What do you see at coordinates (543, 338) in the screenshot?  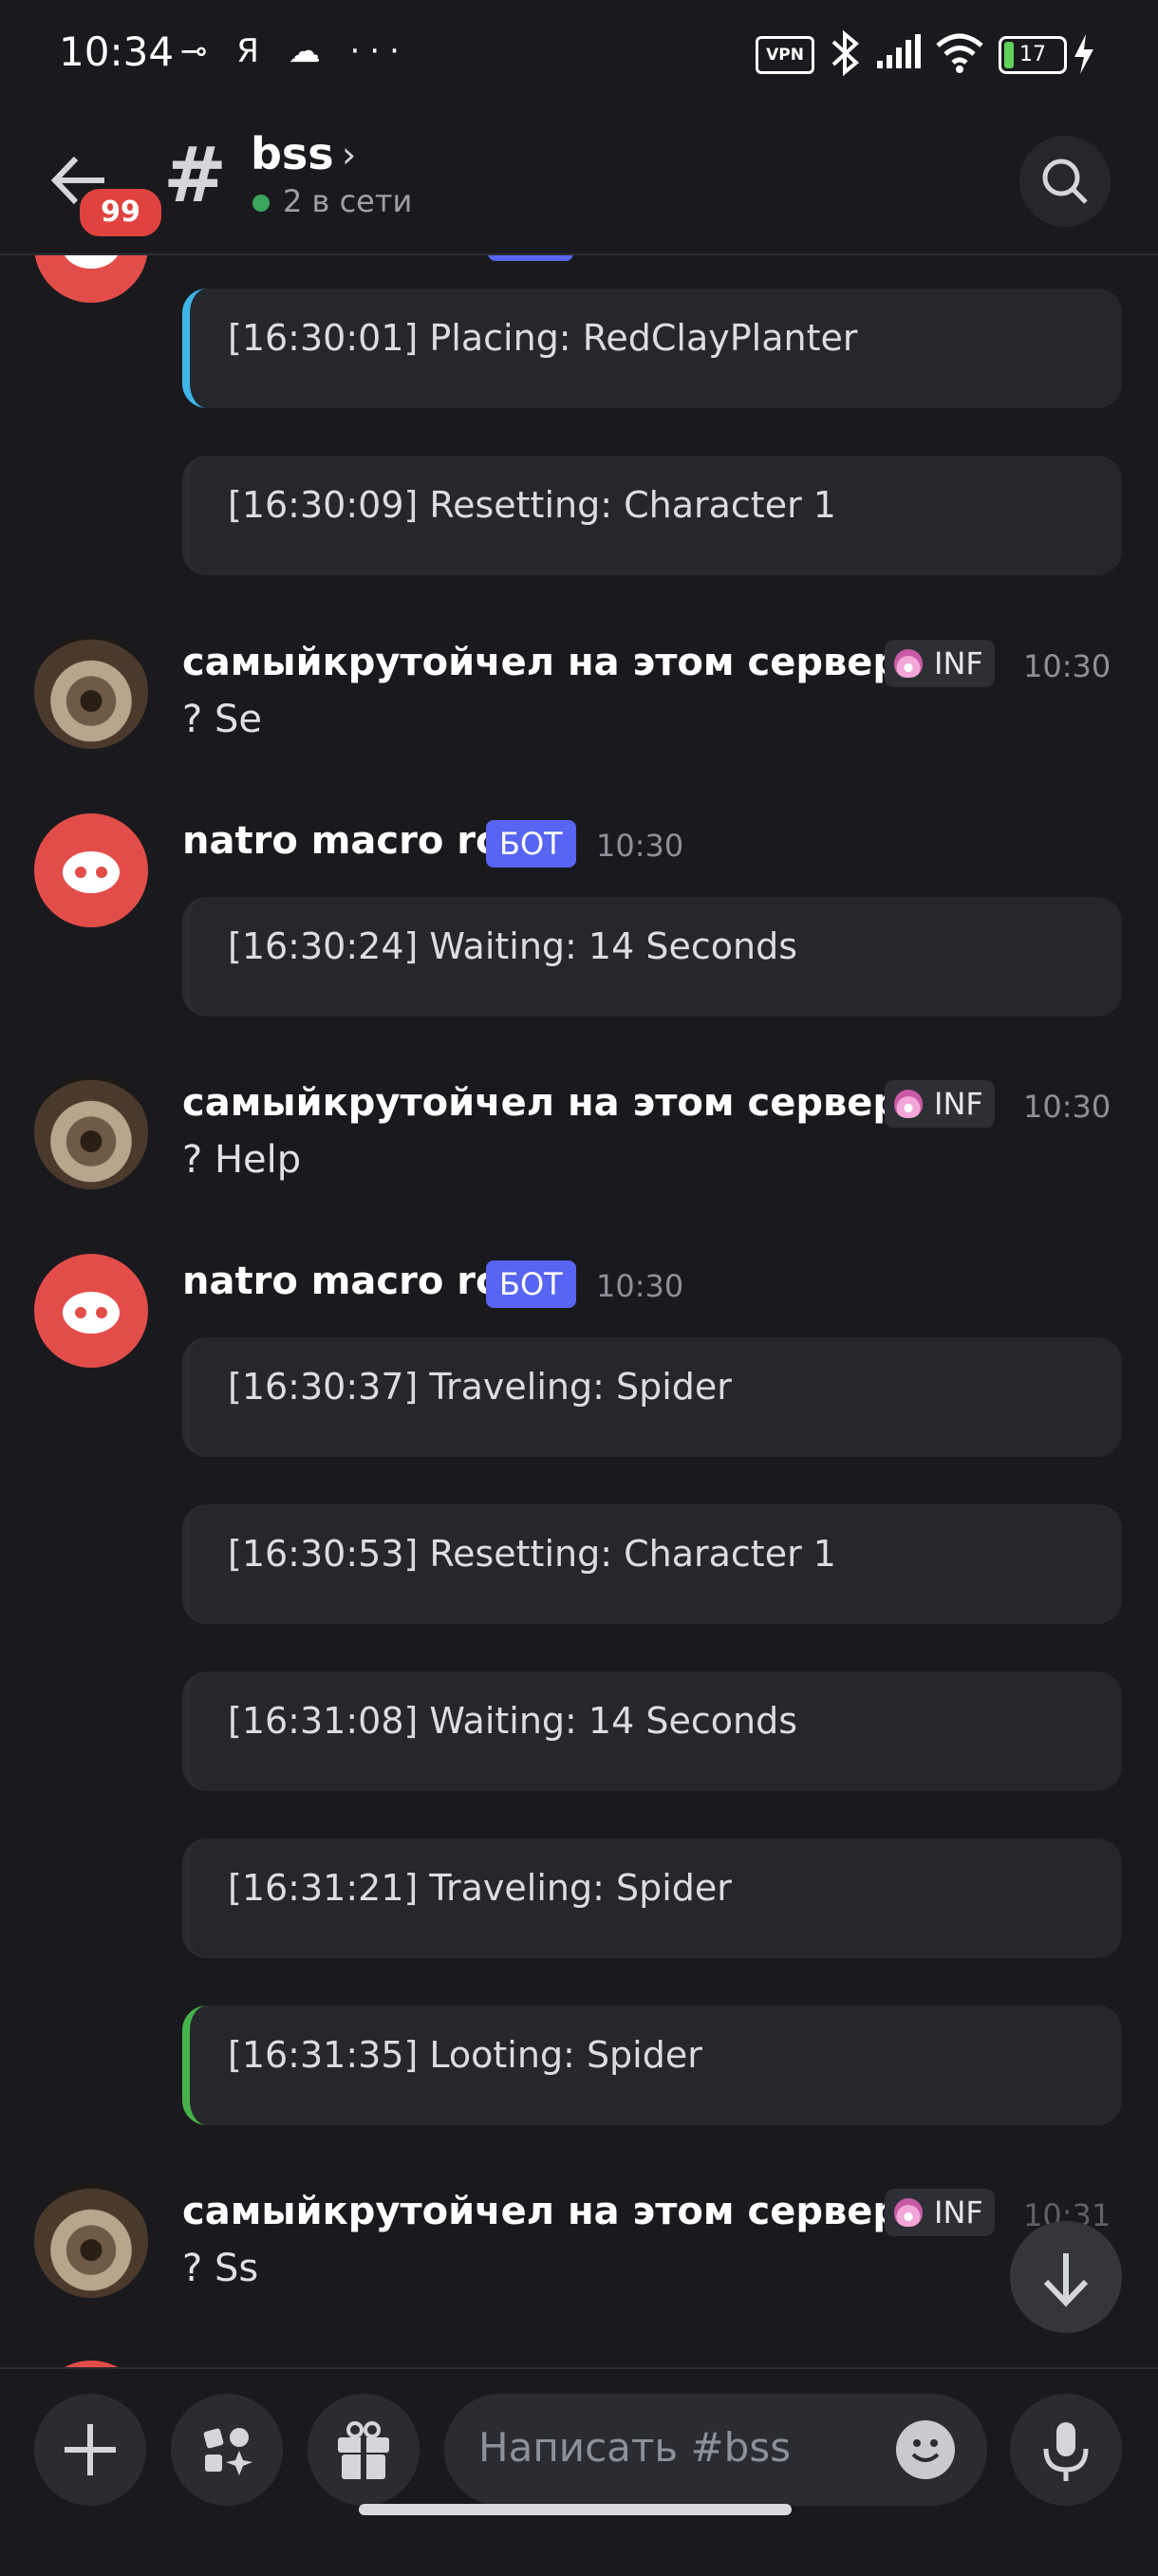 I see `embed-text: [16:30:01] Placing: RedClayPlanter` at bounding box center [543, 338].